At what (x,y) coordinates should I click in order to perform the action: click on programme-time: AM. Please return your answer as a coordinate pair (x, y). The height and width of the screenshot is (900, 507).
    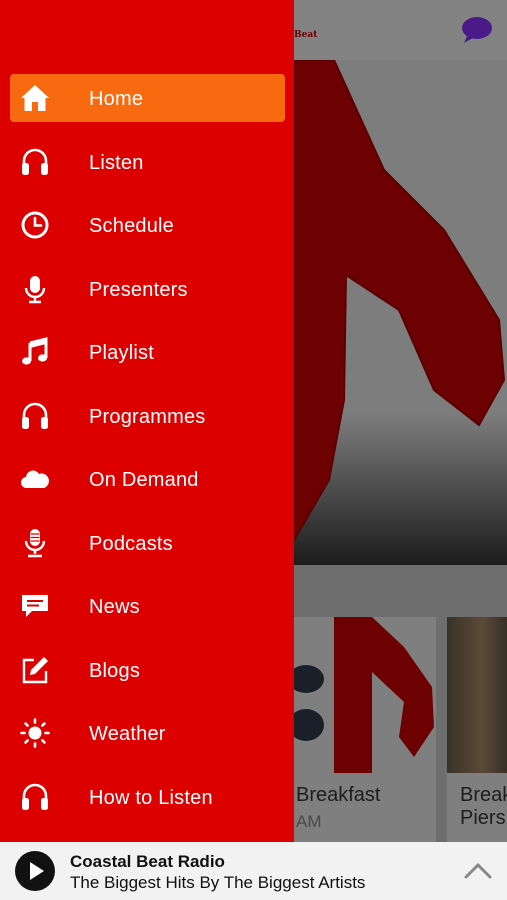
    Looking at the image, I should click on (309, 821).